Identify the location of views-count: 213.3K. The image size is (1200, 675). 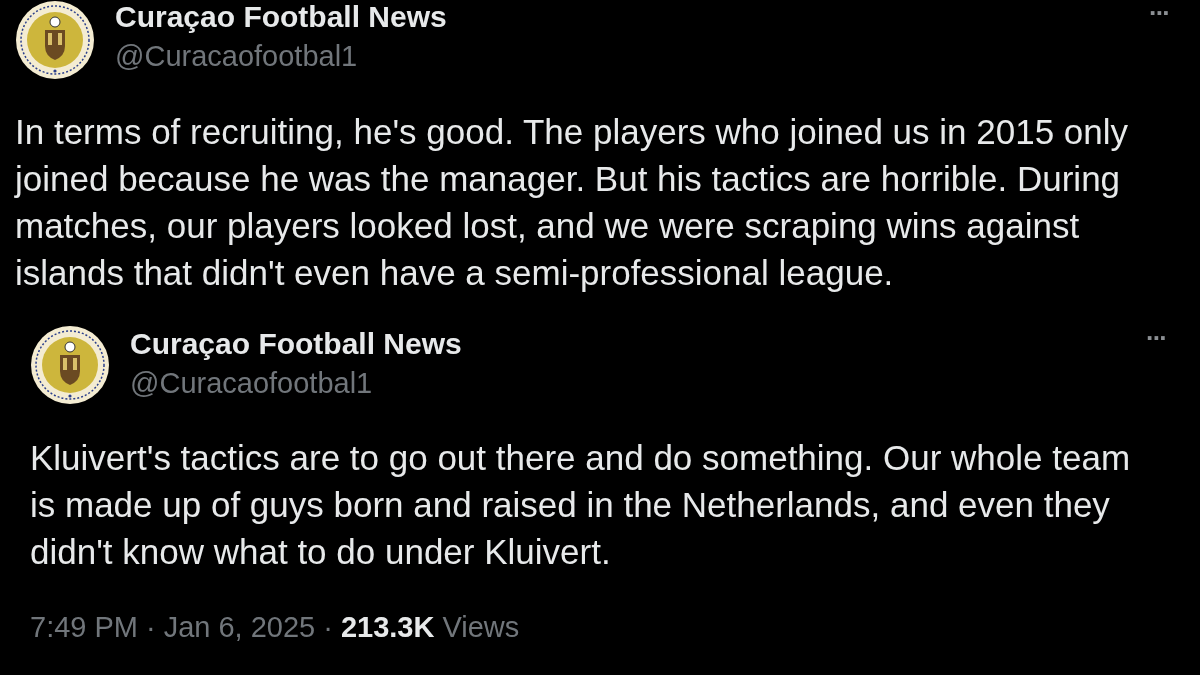
(387, 627).